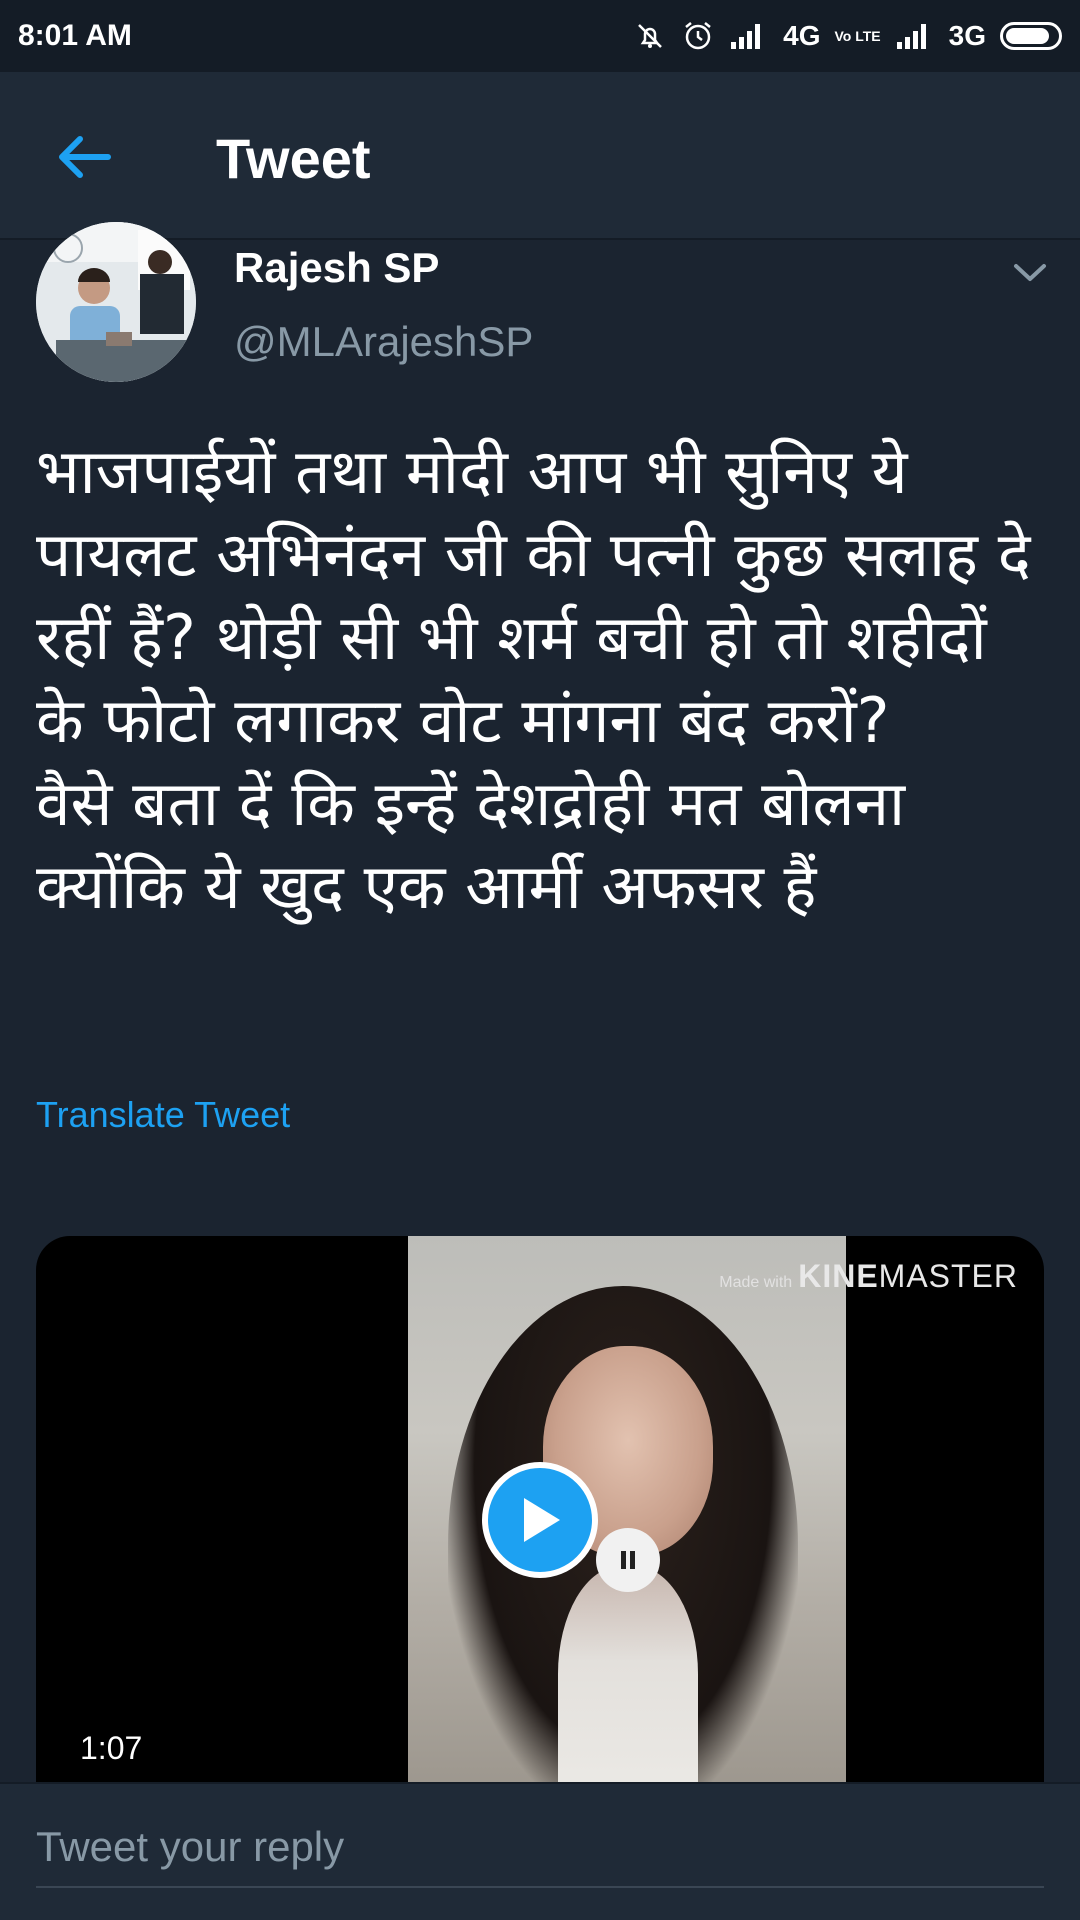  What do you see at coordinates (383, 342) in the screenshot?
I see `author-handle: @MLArajeshSP` at bounding box center [383, 342].